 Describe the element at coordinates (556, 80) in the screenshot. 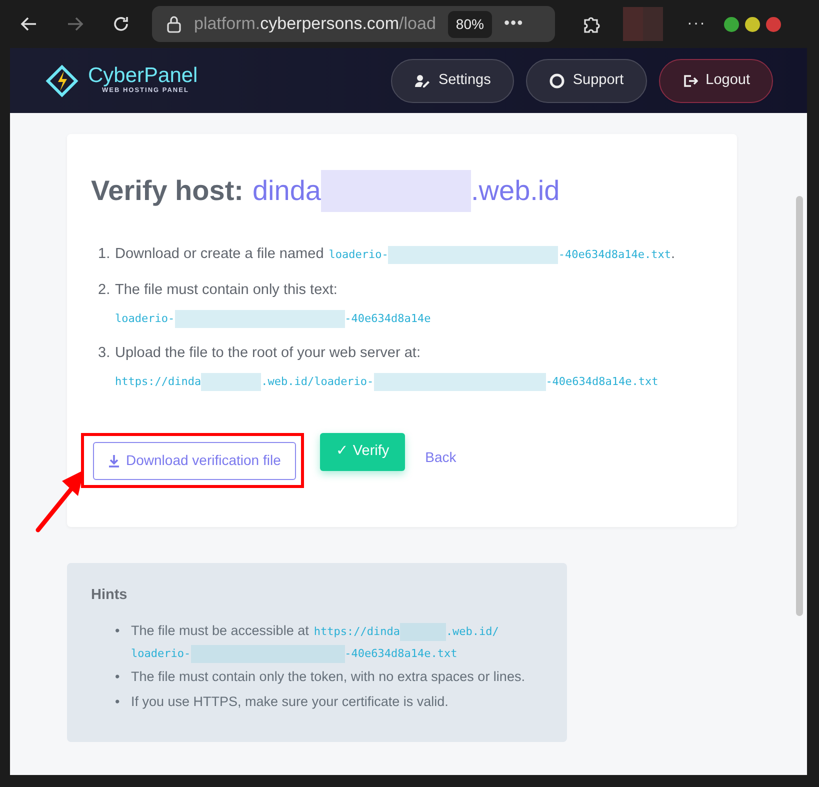

I see `lifebuoy-icon` at that location.